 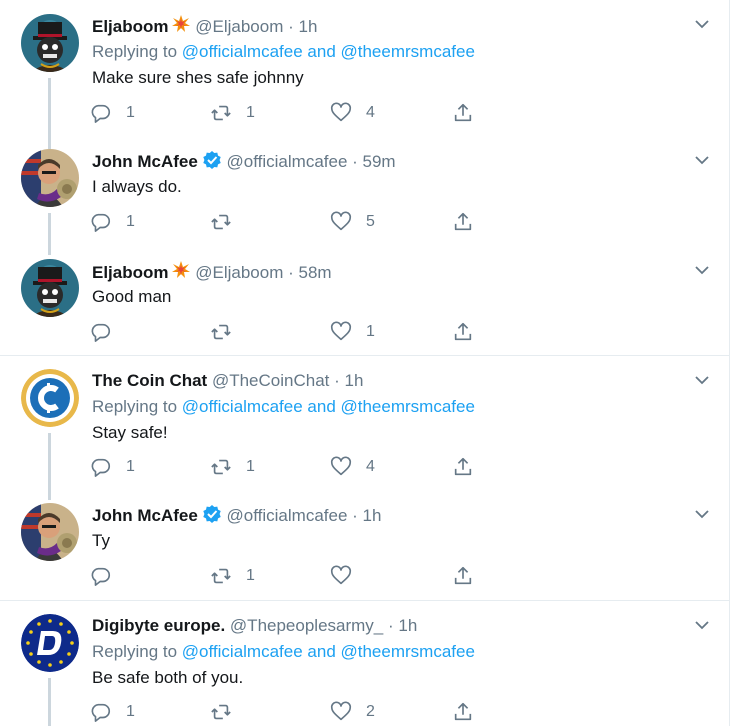 I want to click on handle-and-time: @Eljaboom · 58m, so click(x=263, y=272).